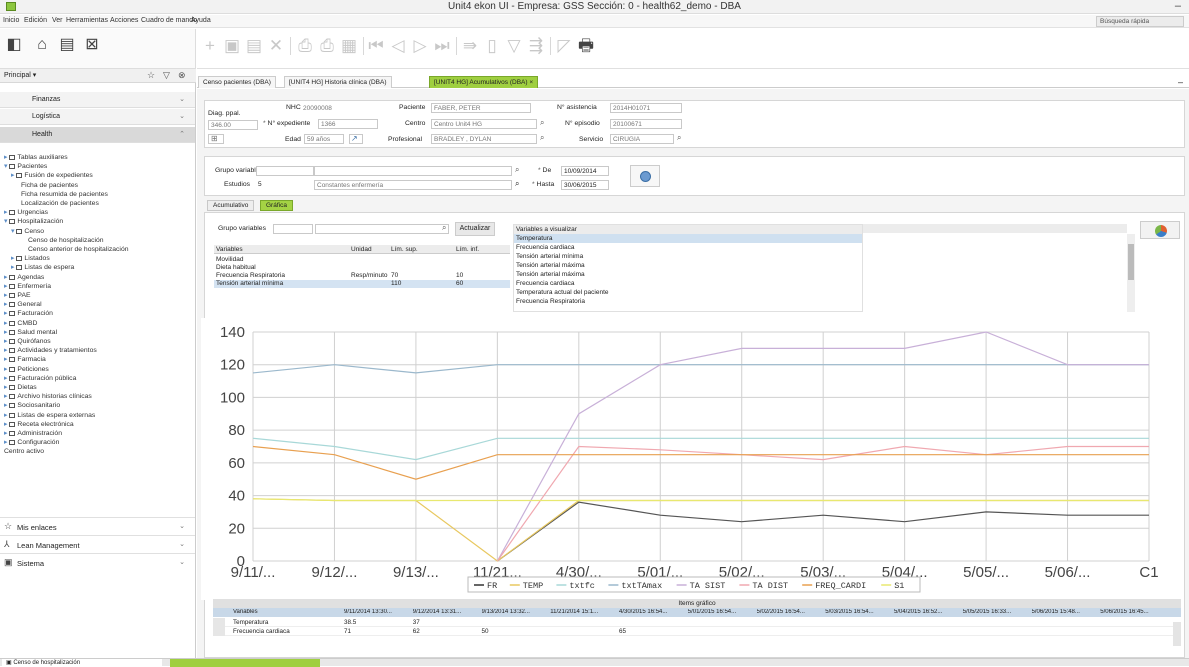 This screenshot has height=667, width=1189. Describe the element at coordinates (276, 46) in the screenshot. I see `delete-icon: ✕` at that location.